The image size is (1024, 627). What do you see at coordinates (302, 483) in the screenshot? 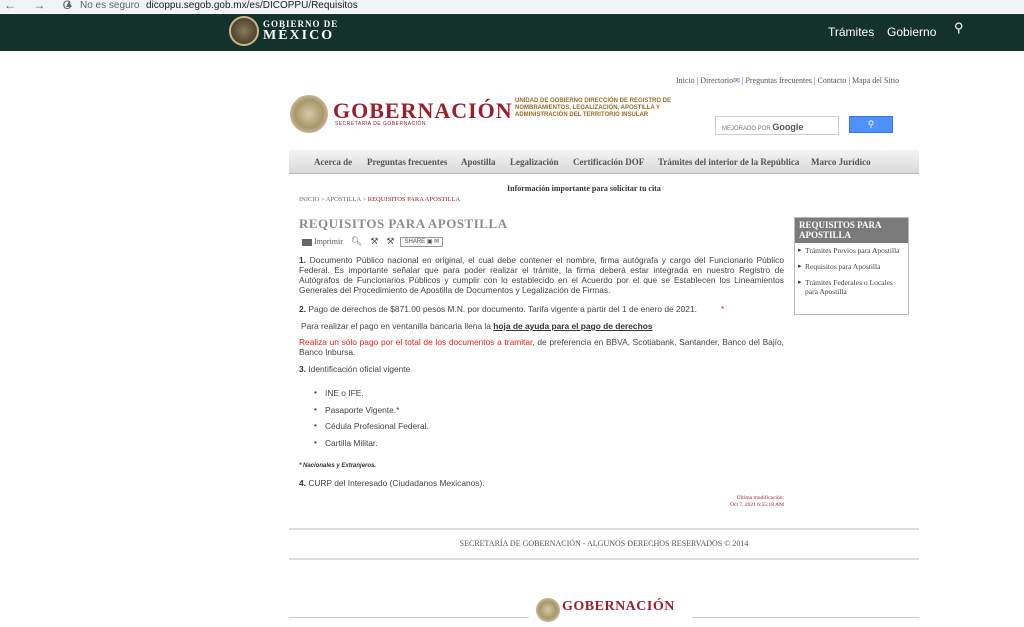
I see `req-number: 4.` at bounding box center [302, 483].